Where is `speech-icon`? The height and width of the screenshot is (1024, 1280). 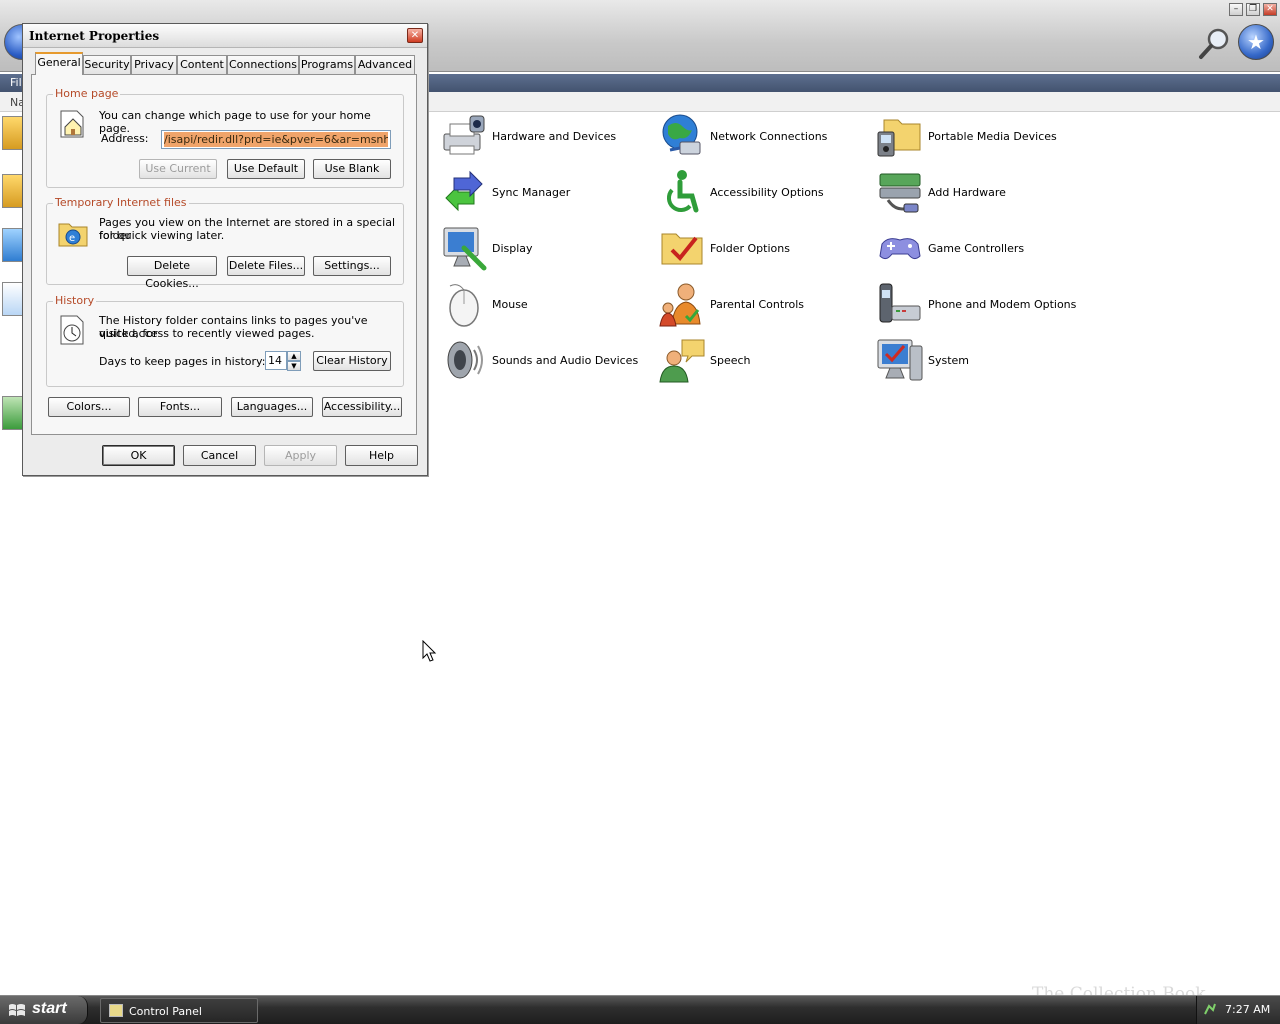
speech-icon is located at coordinates (682, 361).